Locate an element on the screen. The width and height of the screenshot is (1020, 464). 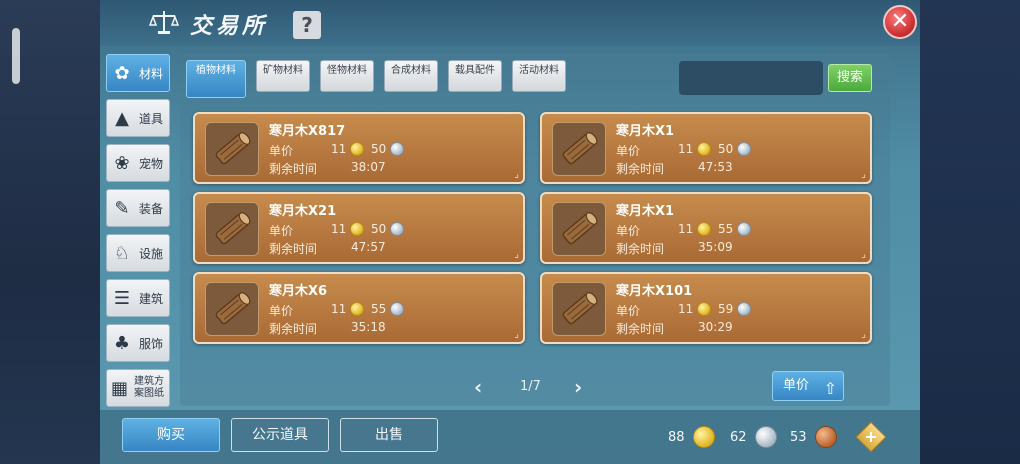
sidebar-item-label: 道具 is located at coordinates (151, 118).